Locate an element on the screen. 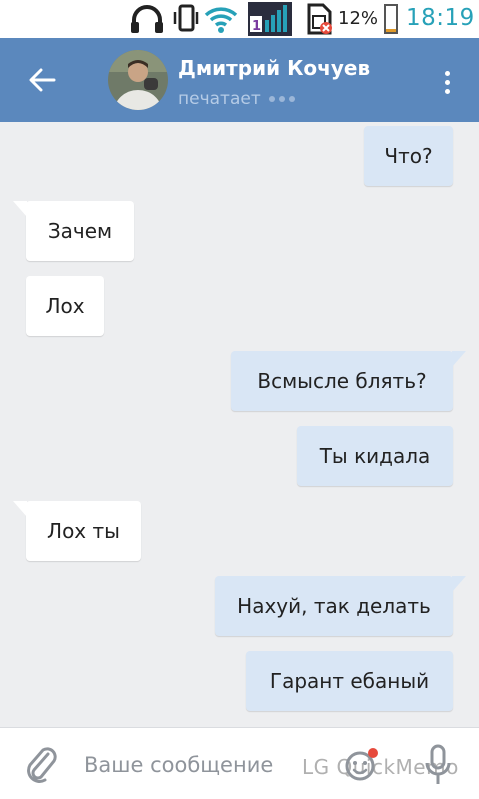  message-bubble-outgoing: Всмысле блять? is located at coordinates (348, 381).